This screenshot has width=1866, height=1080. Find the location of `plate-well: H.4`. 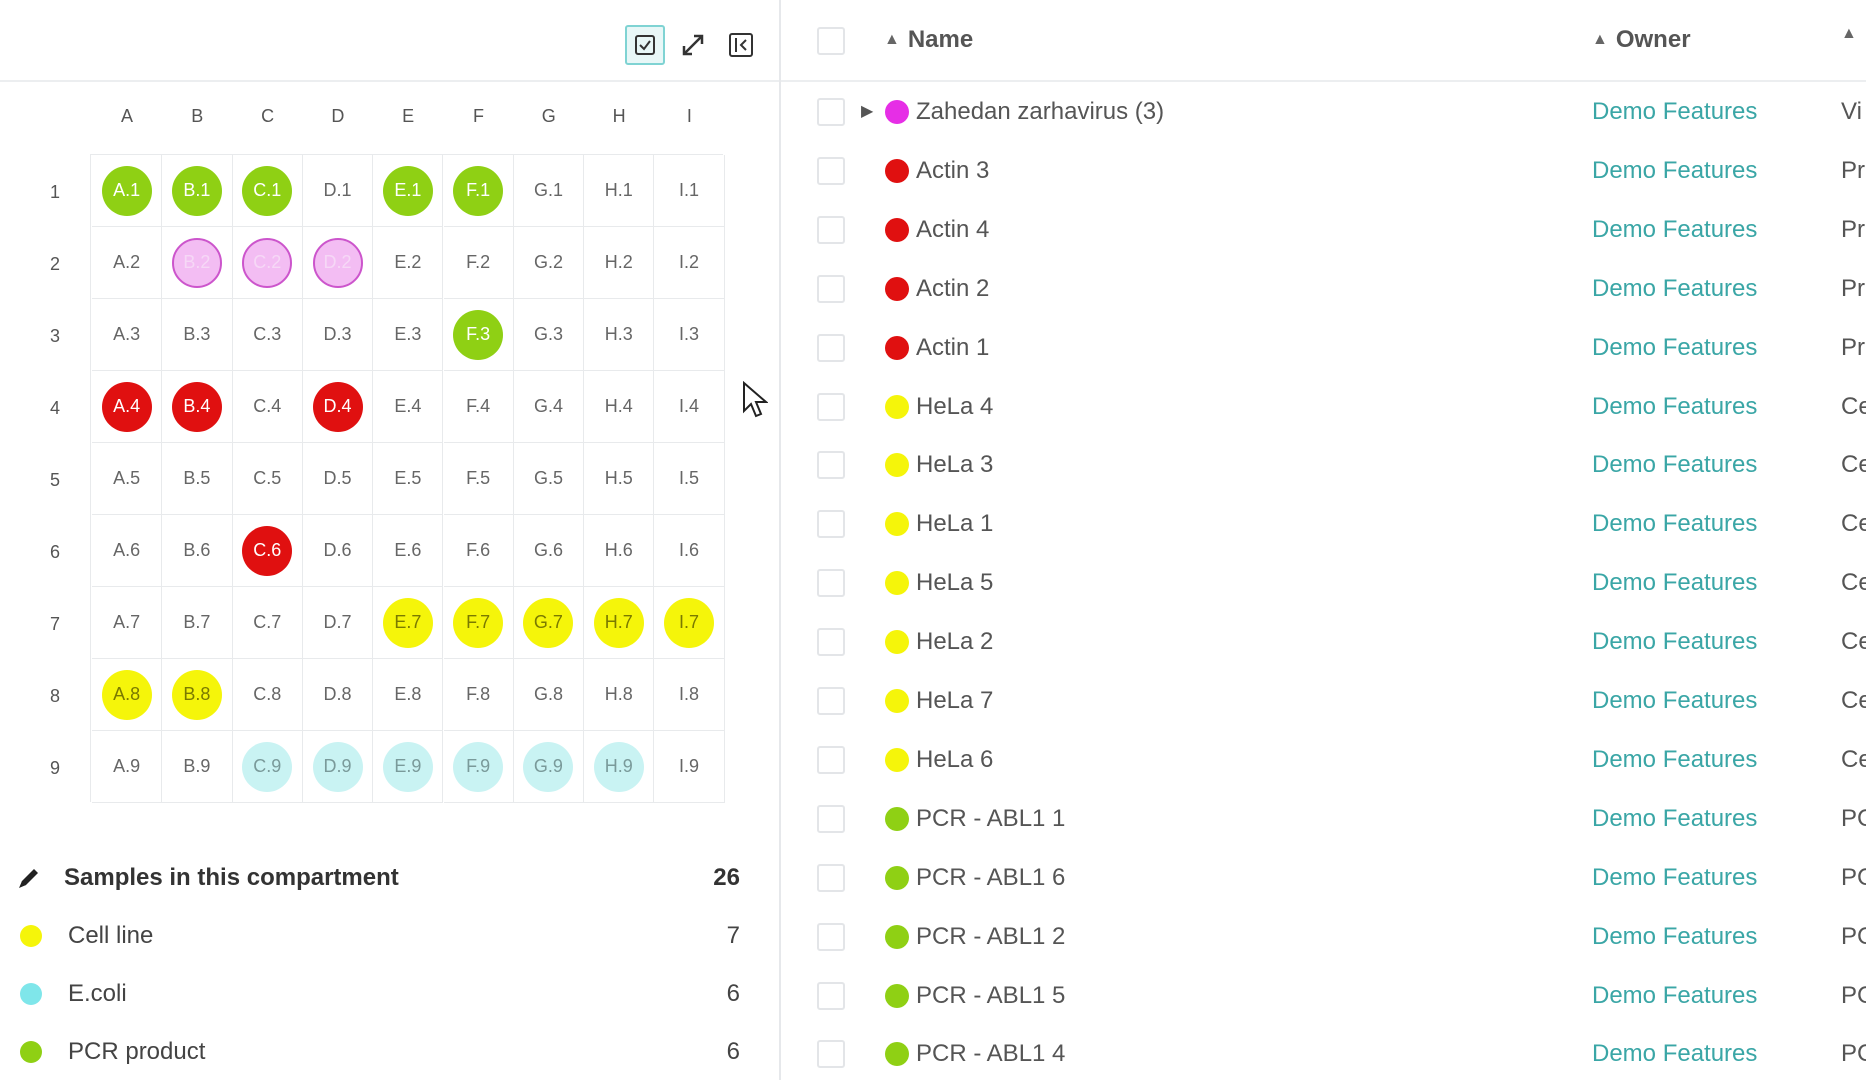

plate-well: H.4 is located at coordinates (619, 407).